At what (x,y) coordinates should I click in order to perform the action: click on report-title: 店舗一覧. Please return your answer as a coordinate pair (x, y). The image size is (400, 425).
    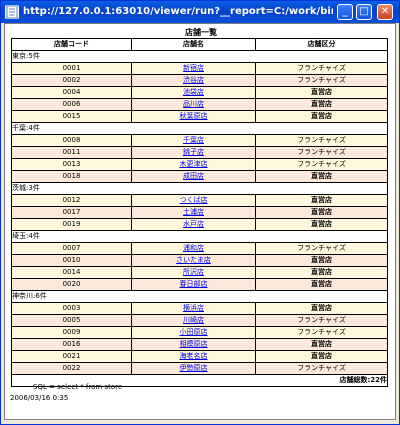
    Looking at the image, I should click on (201, 32).